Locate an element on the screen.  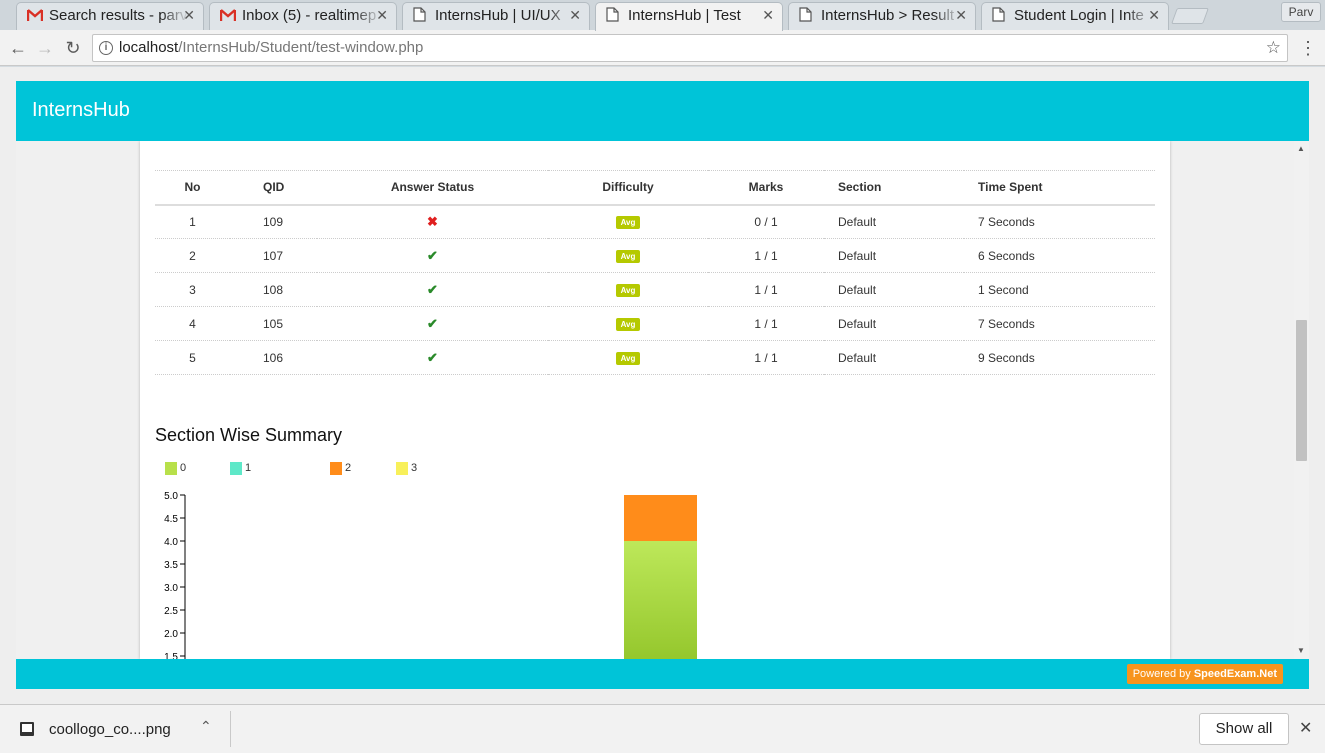
col-header-no: No is located at coordinates (192, 188).